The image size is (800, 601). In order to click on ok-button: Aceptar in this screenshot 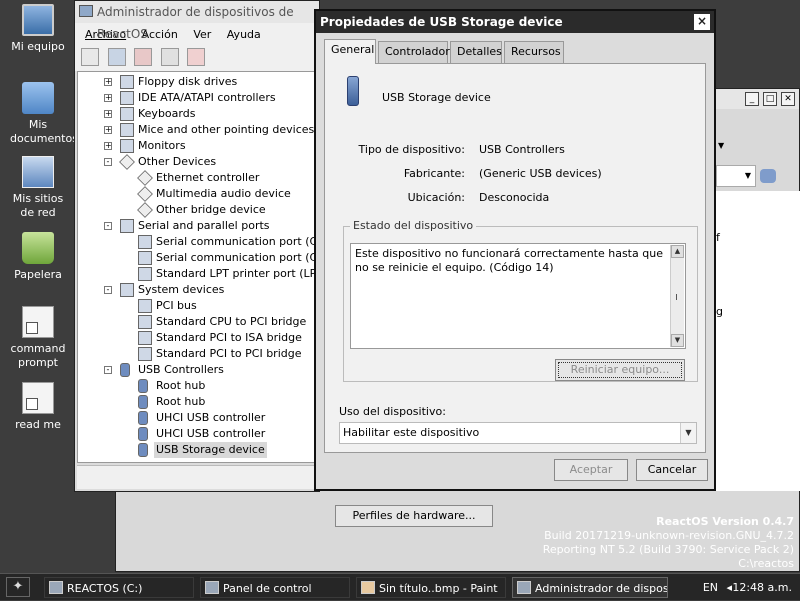, I will do `click(591, 470)`.